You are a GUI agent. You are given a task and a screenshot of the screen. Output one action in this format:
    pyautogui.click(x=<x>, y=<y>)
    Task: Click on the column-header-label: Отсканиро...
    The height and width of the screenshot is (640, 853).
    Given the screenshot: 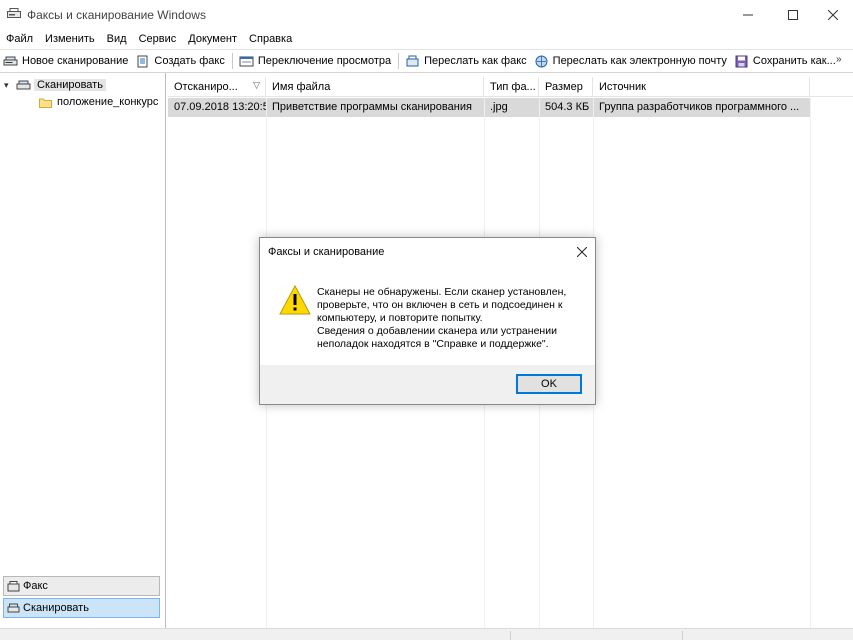 What is the action you would take?
    pyautogui.click(x=206, y=87)
    